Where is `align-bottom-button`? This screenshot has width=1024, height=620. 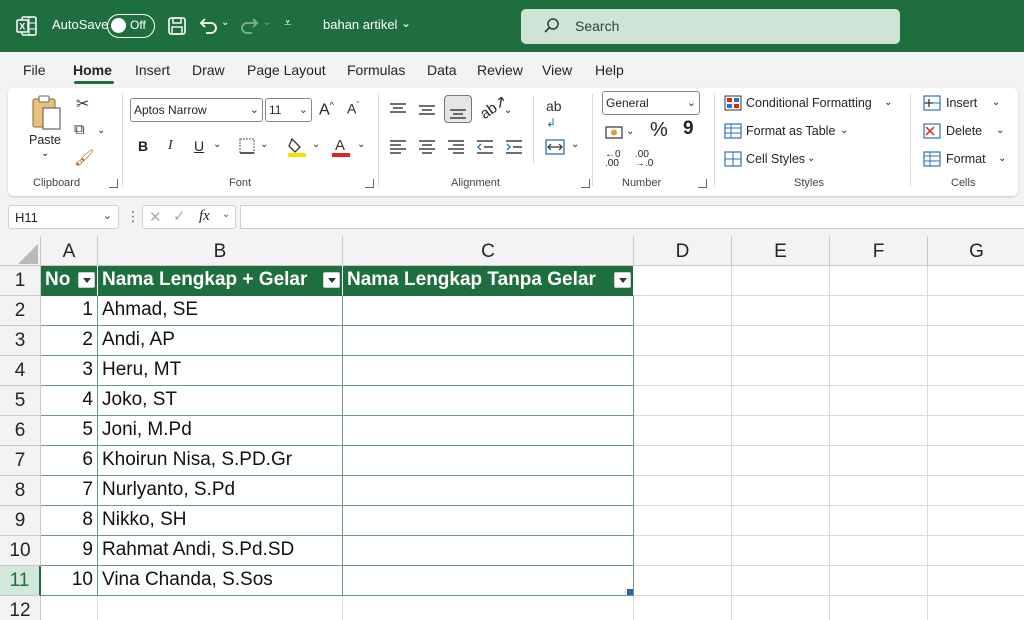 align-bottom-button is located at coordinates (458, 109).